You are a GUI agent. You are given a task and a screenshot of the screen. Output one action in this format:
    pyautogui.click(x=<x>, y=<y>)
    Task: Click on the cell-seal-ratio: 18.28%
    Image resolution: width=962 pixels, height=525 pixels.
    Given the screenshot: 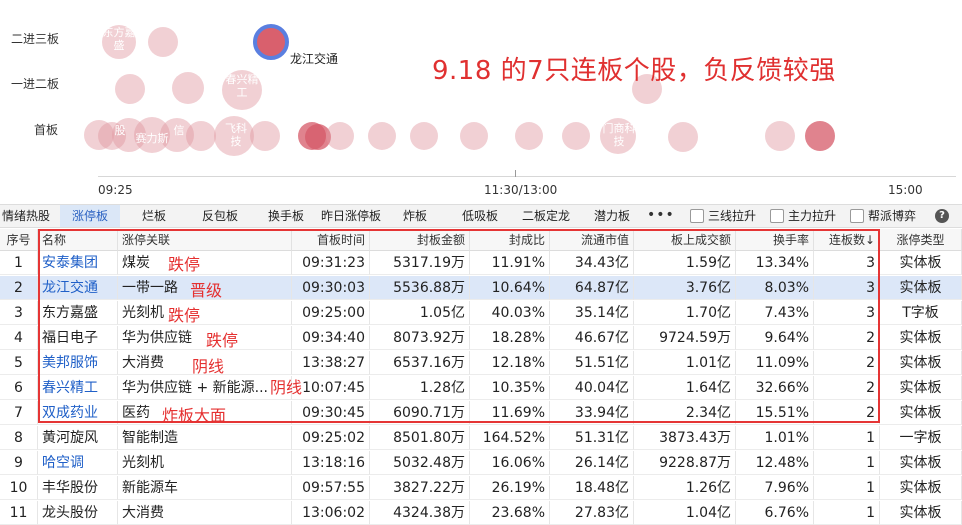 What is the action you would take?
    pyautogui.click(x=510, y=338)
    